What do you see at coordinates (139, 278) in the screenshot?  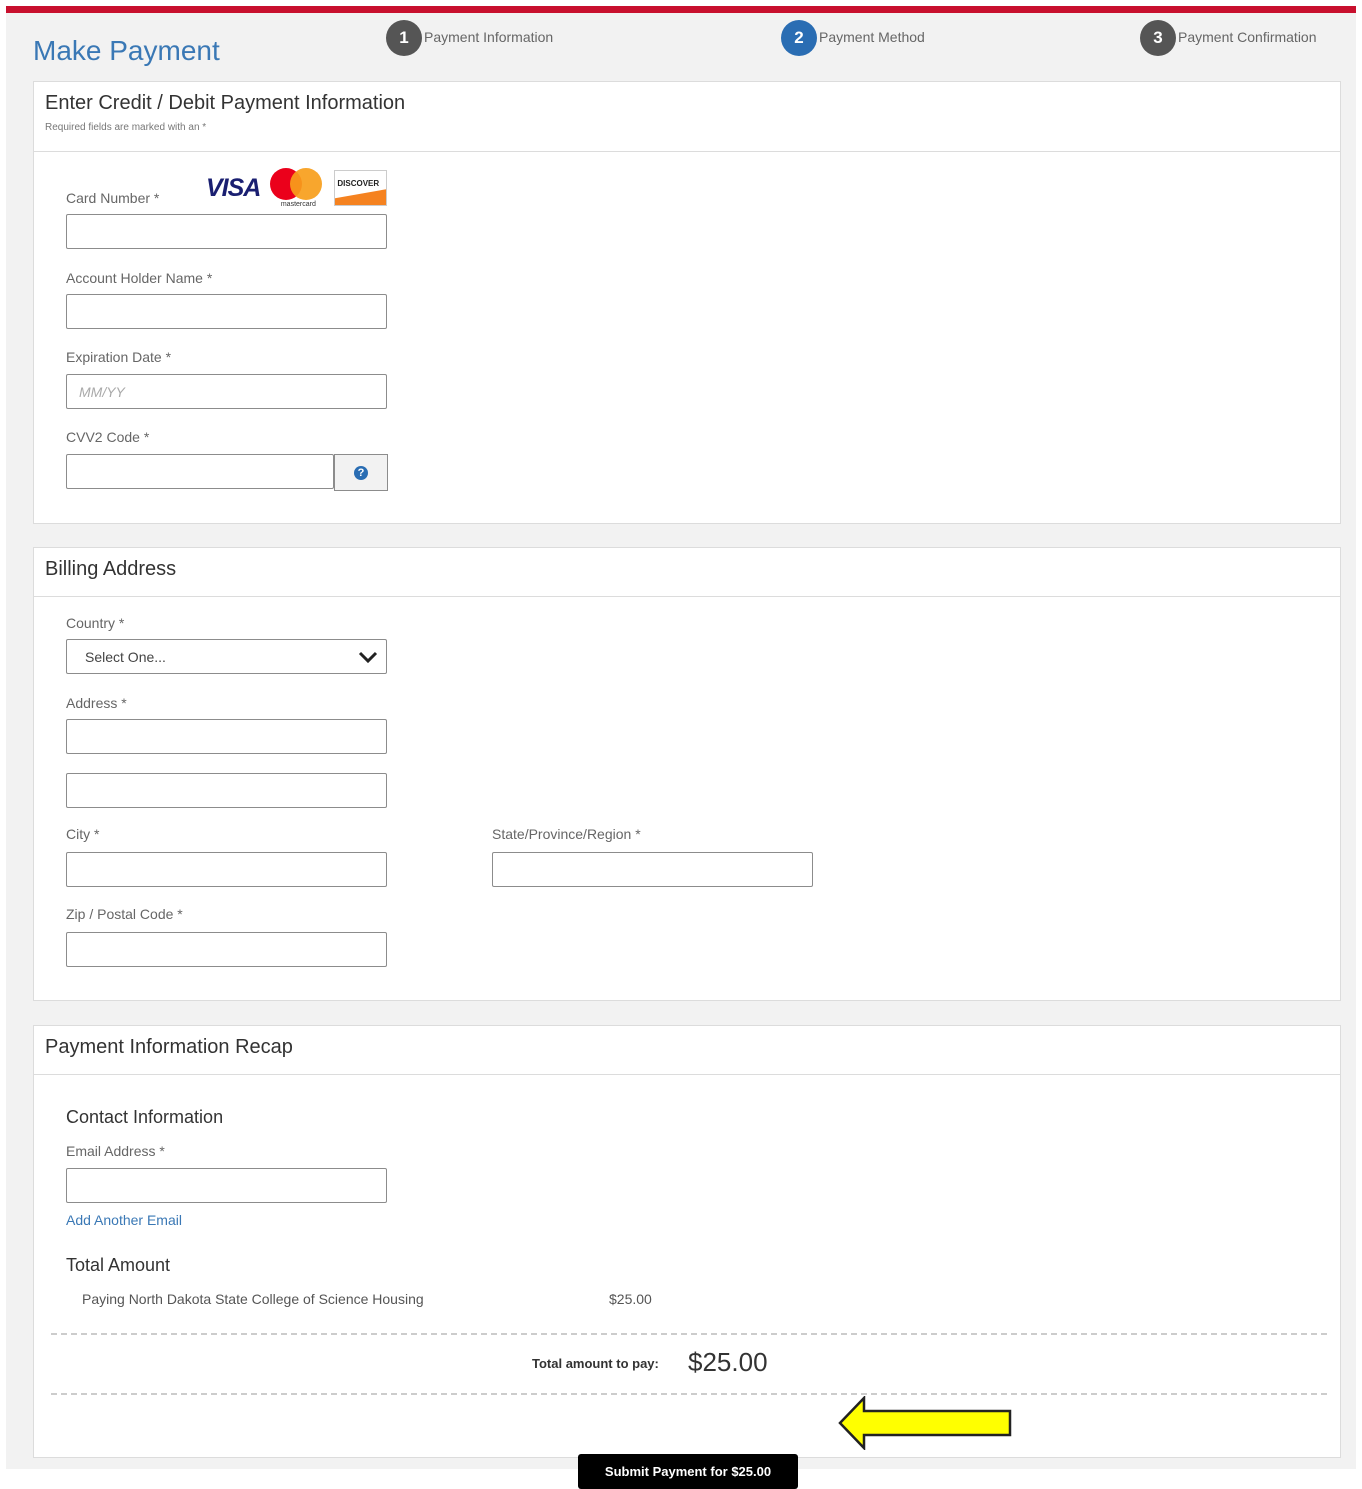 I see `holder-name-label: Account Holder Name *` at bounding box center [139, 278].